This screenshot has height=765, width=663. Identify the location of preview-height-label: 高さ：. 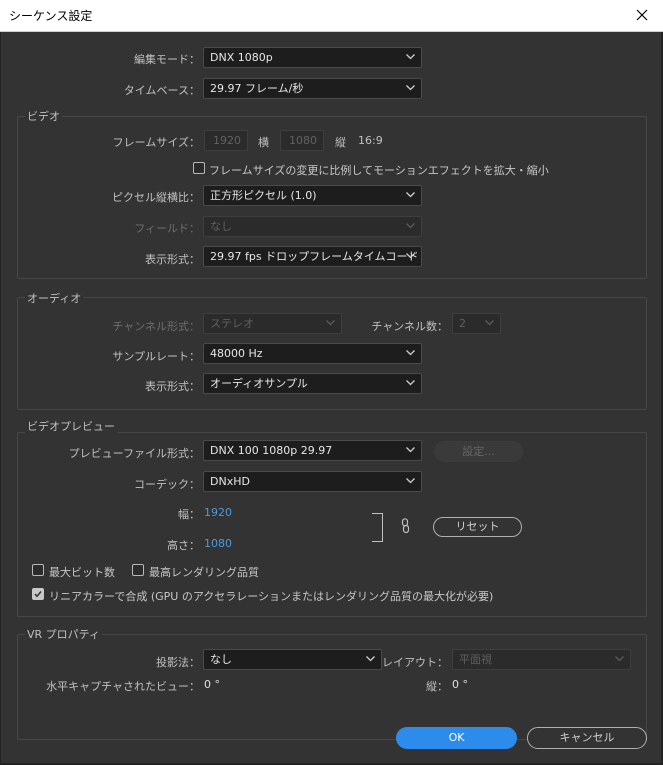
(183, 545).